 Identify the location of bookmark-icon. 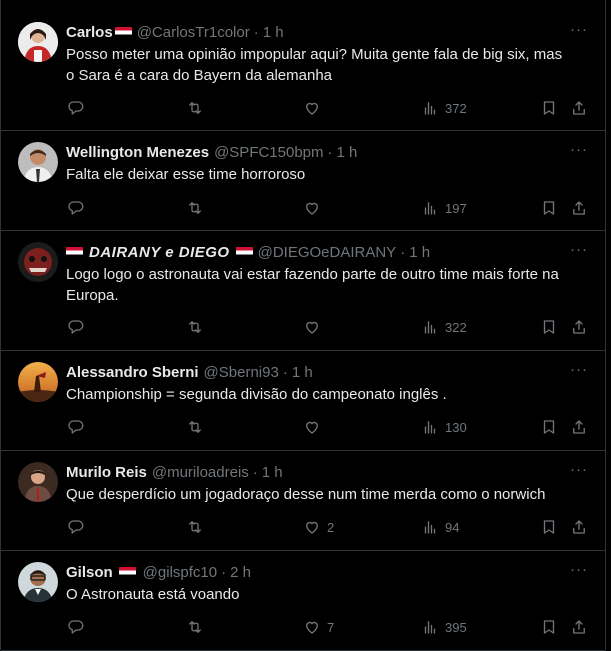
(549, 208).